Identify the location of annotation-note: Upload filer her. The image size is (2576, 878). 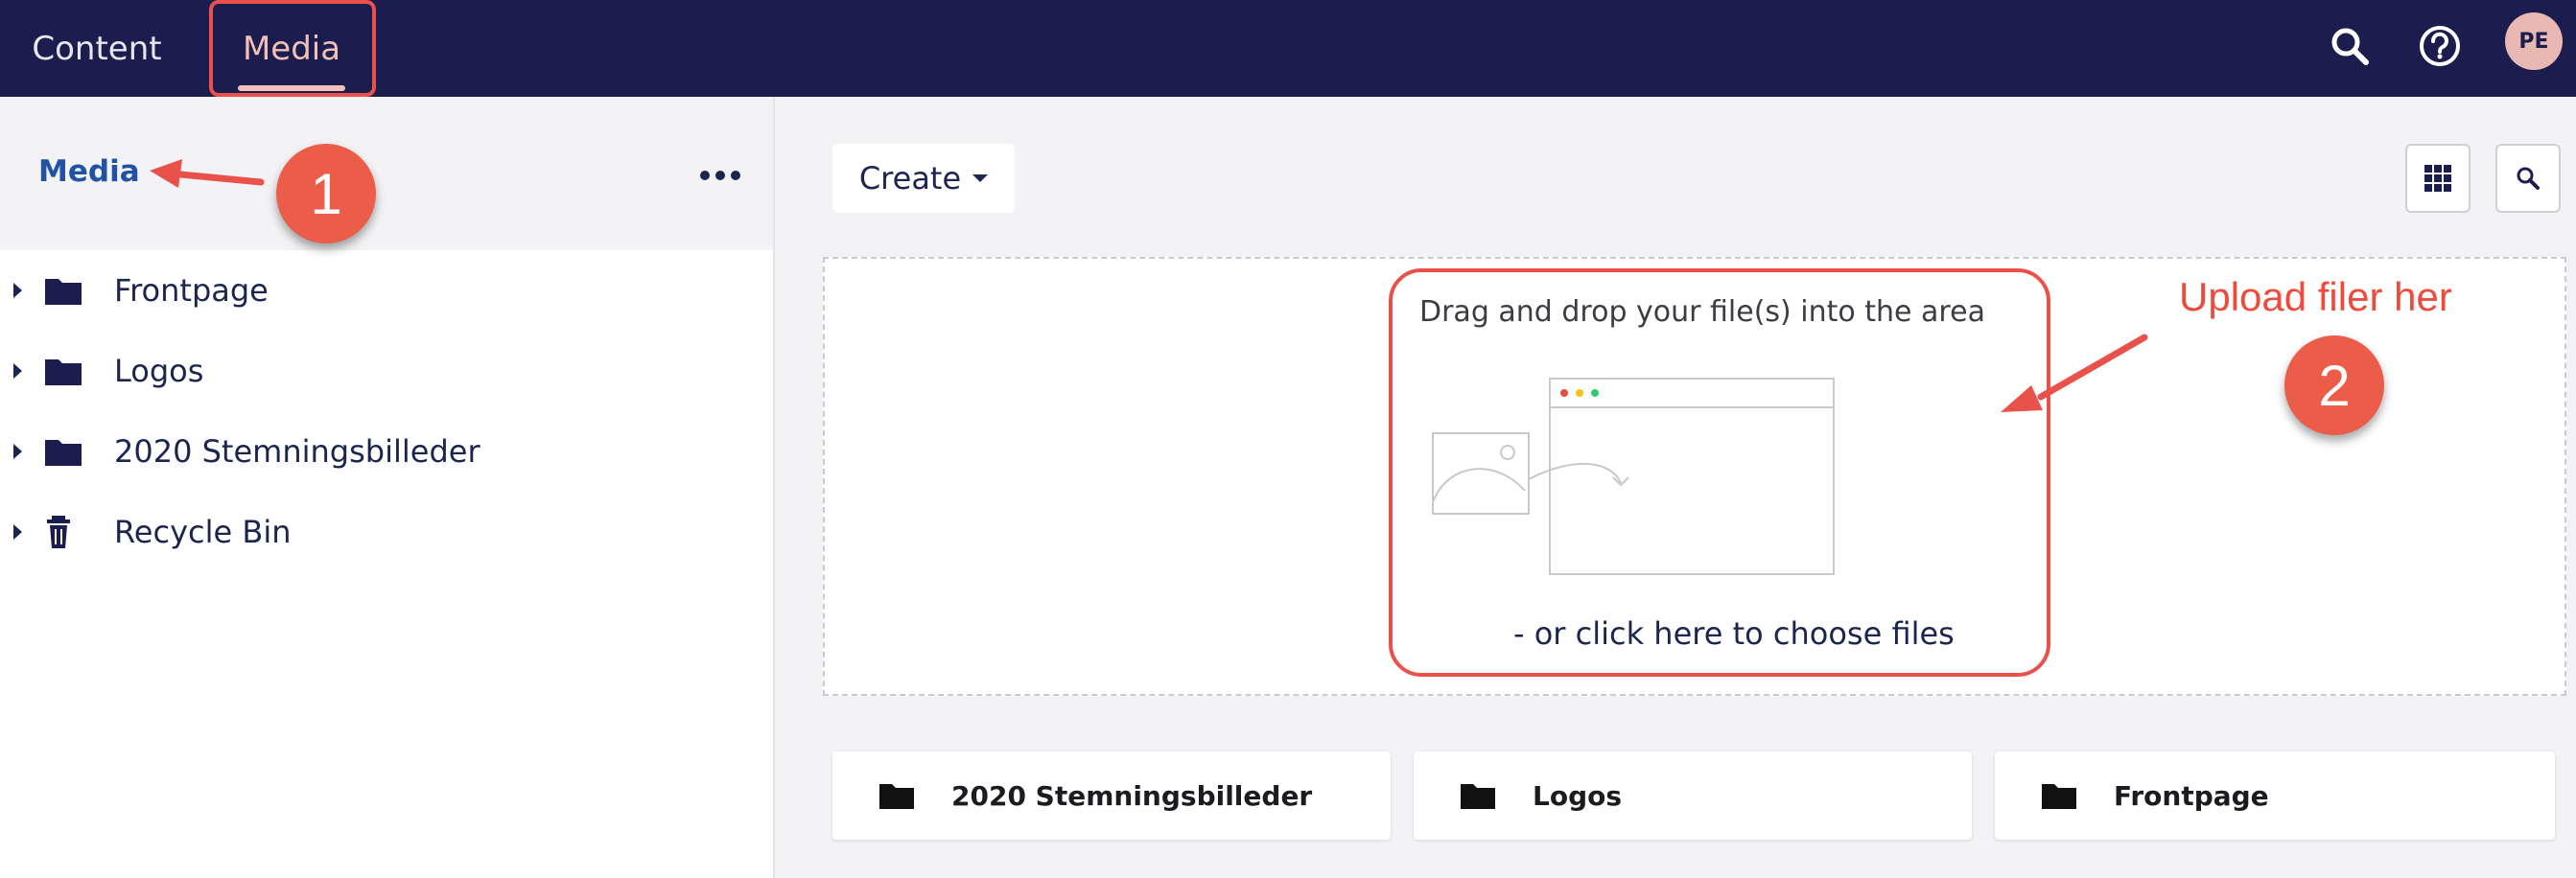
(2315, 296).